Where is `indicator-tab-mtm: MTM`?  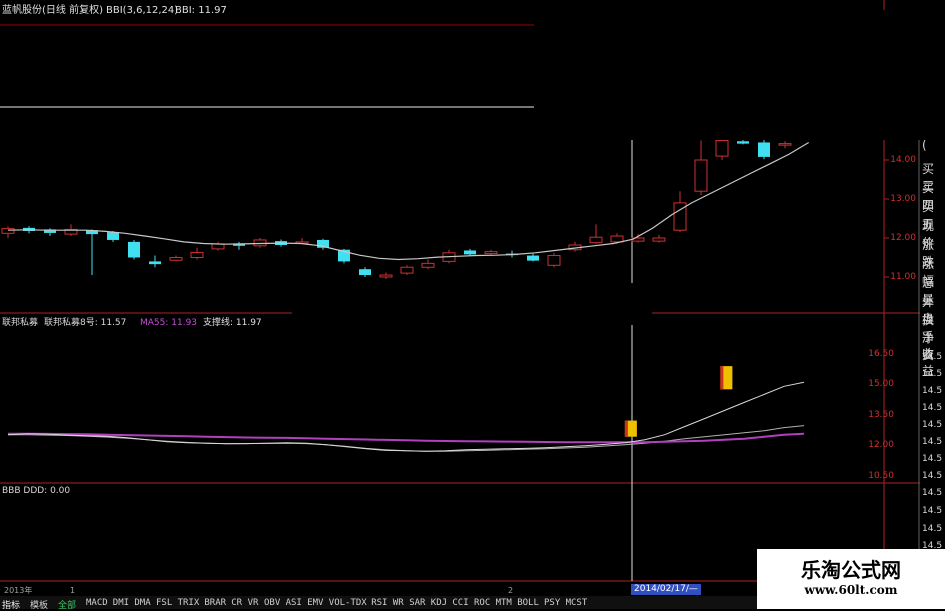 indicator-tab-mtm: MTM is located at coordinates (504, 603).